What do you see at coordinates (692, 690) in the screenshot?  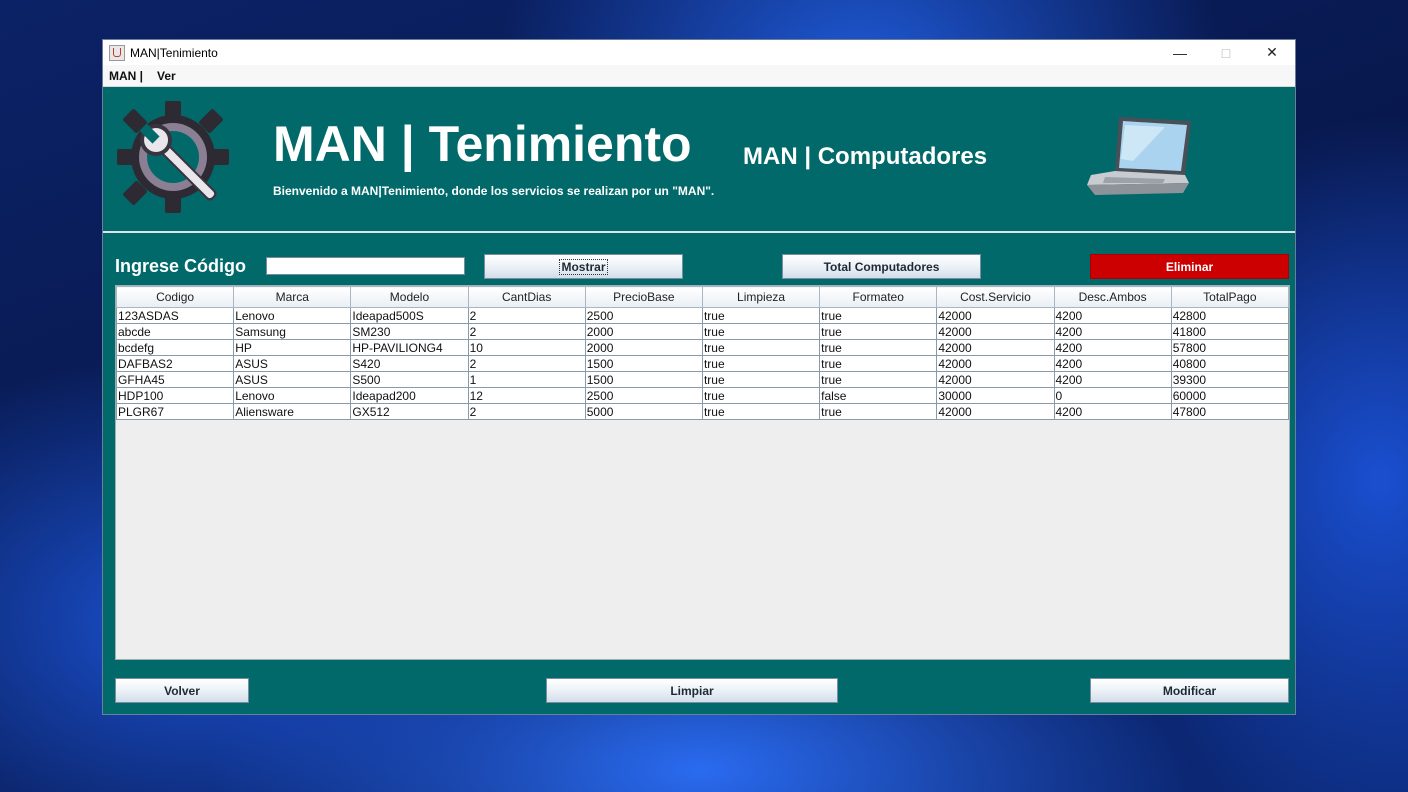 I see `limpiar-button: Limpiar` at bounding box center [692, 690].